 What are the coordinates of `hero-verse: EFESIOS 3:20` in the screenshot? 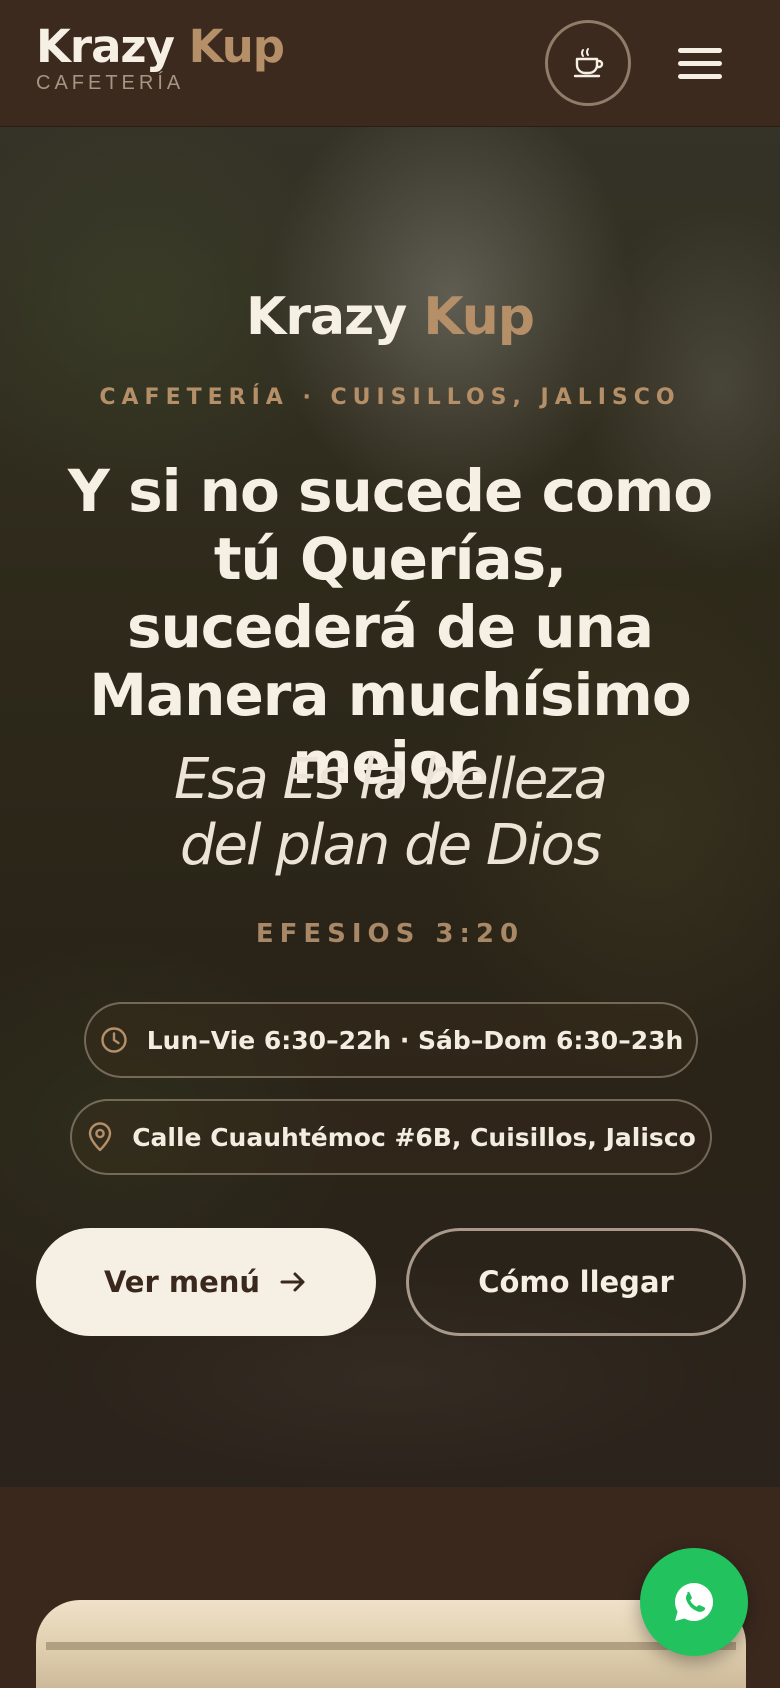 It's located at (390, 934).